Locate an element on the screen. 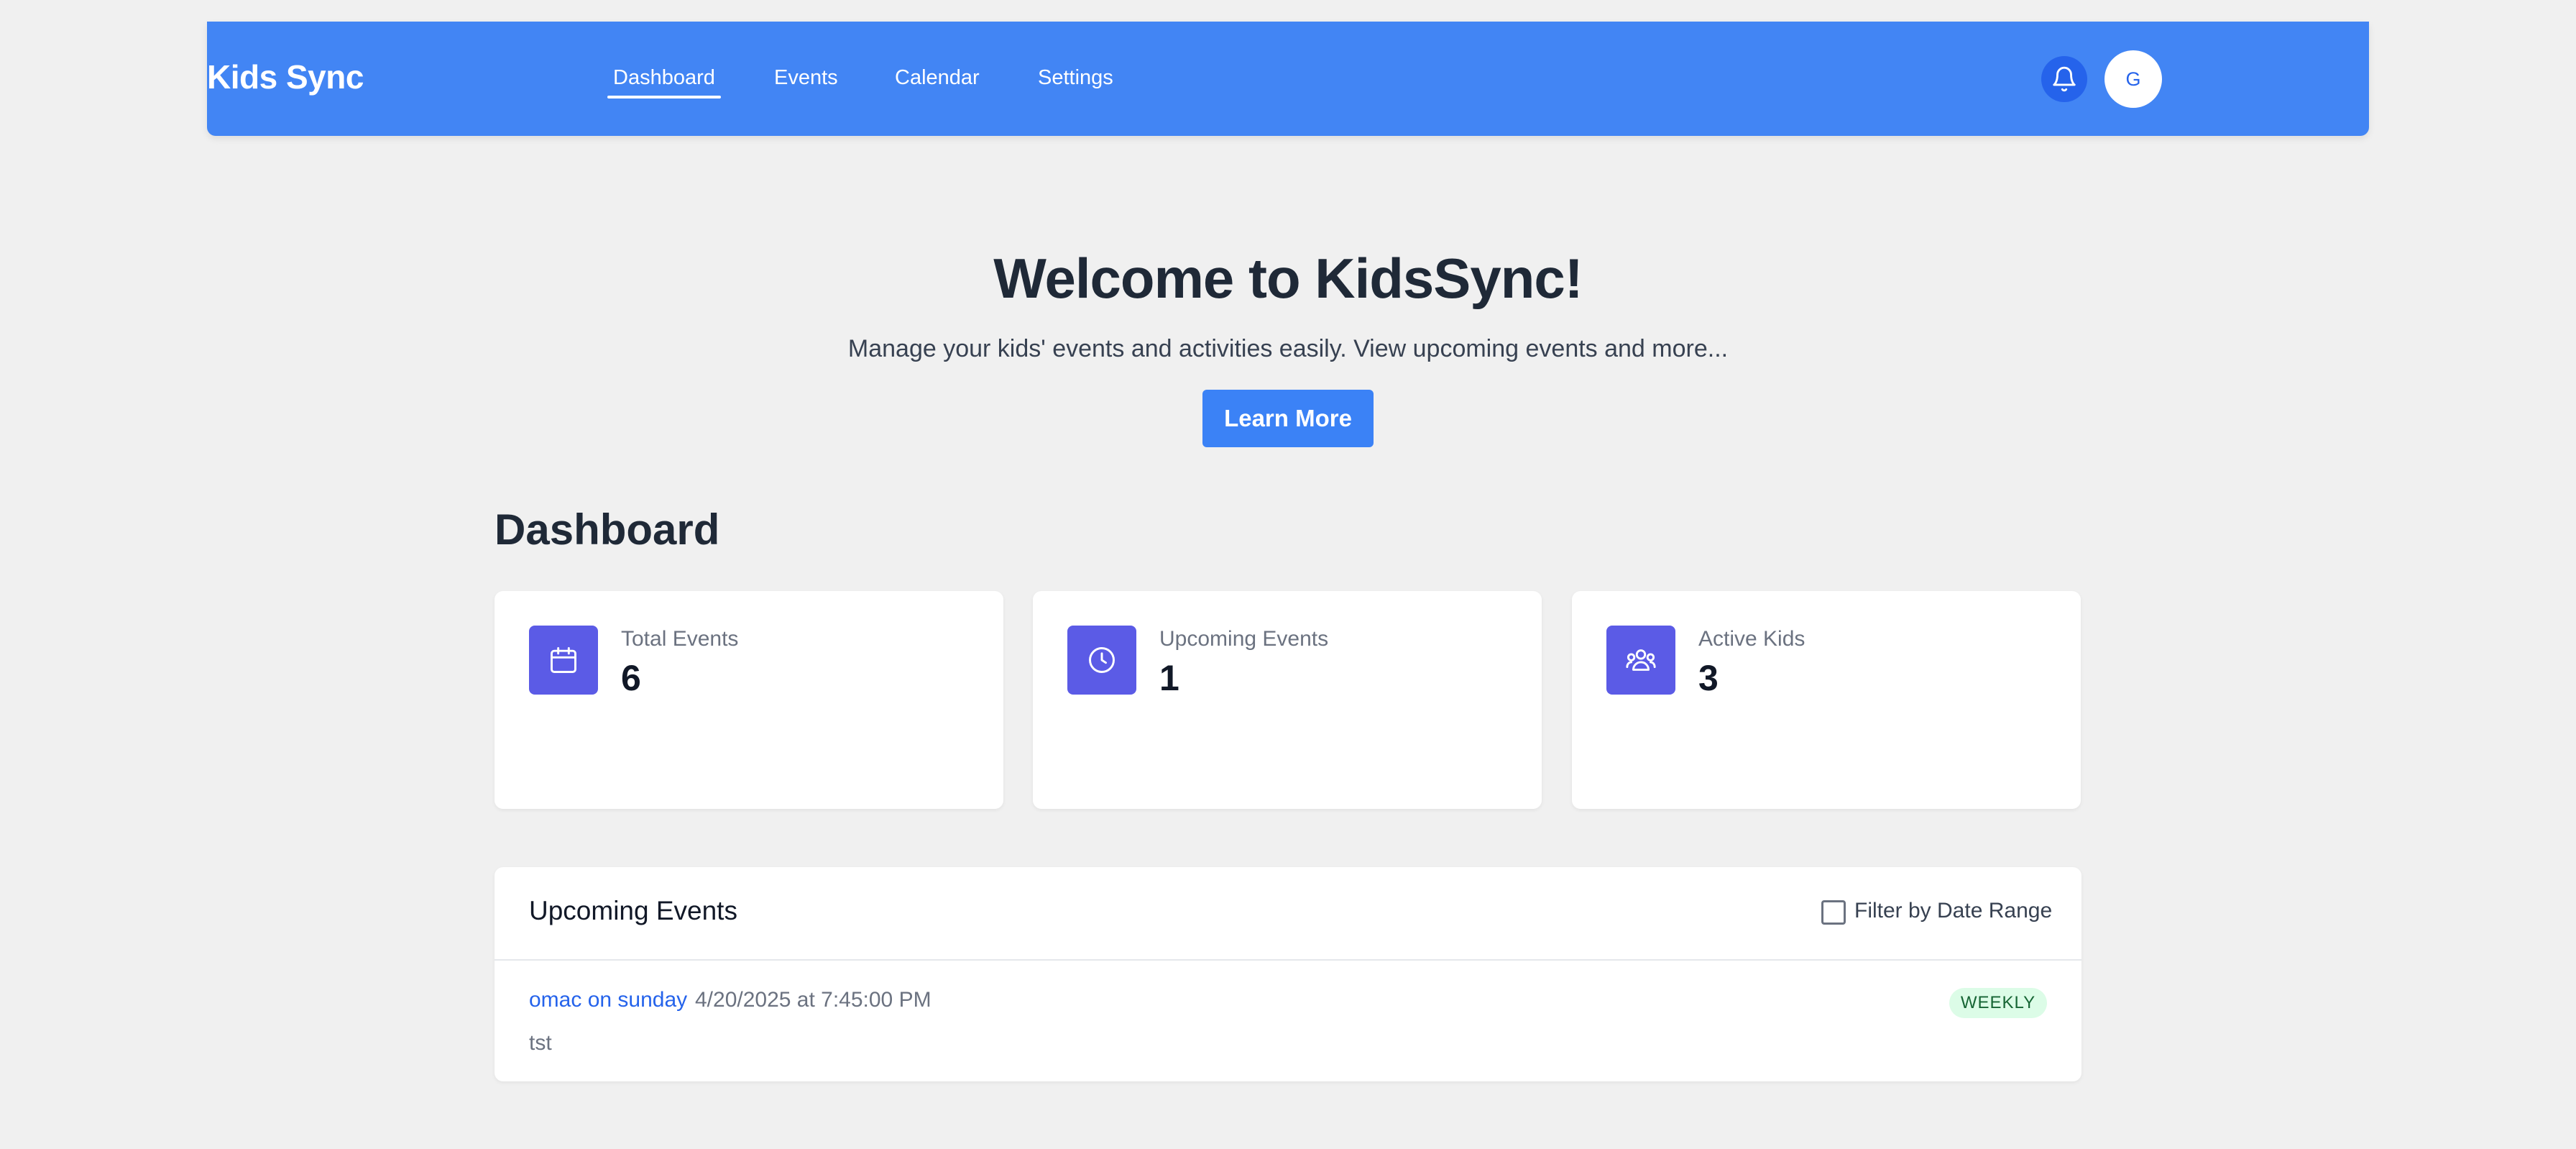  event-name-link: omac on sunday is located at coordinates (608, 1000).